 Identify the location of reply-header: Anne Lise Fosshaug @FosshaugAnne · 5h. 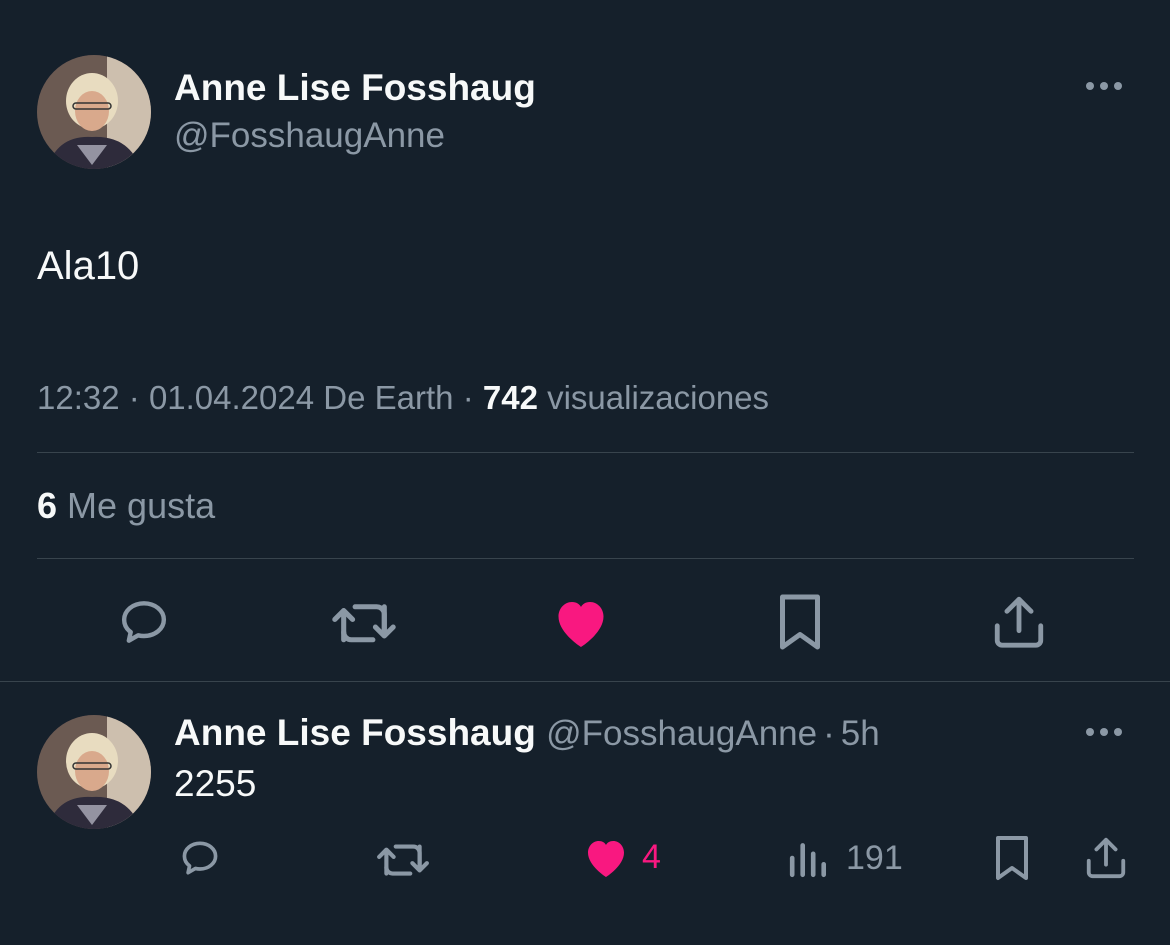
(527, 733).